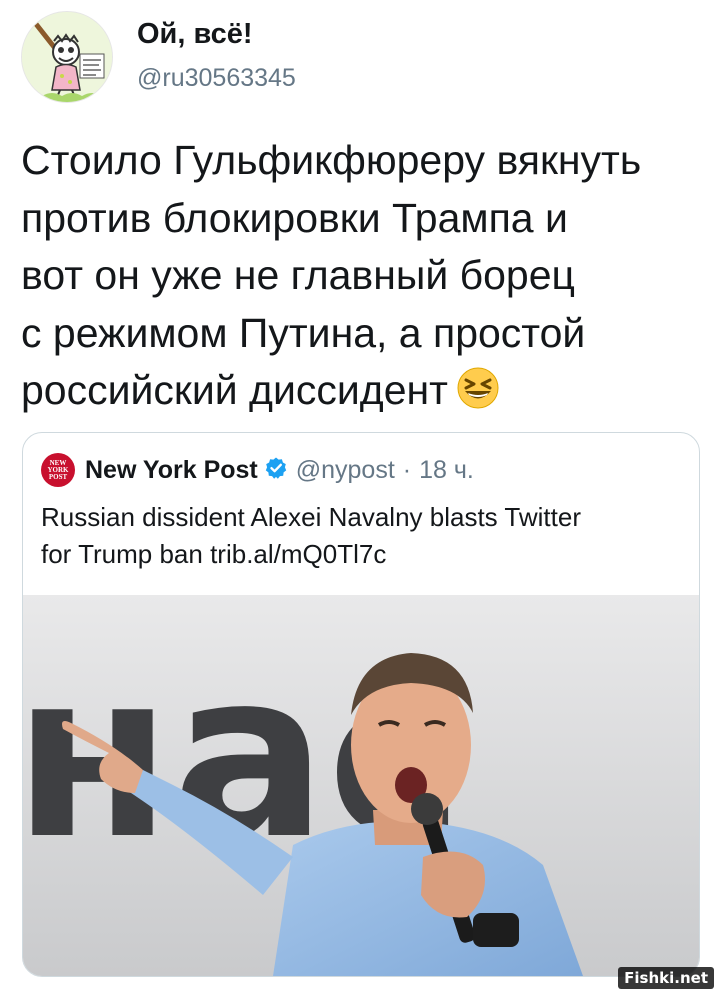 This screenshot has width=720, height=993. What do you see at coordinates (331, 160) in the screenshot?
I see `tweet-text-line: Стоило Гульфикфюреру вякнуть` at bounding box center [331, 160].